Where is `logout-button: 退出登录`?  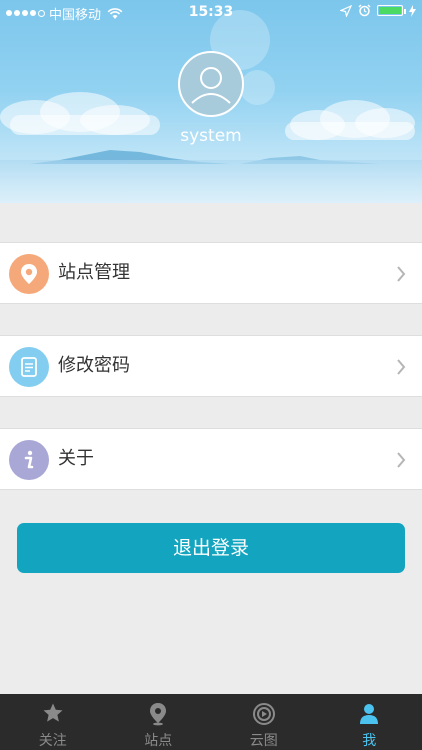
logout-button: 退出登录 is located at coordinates (211, 548).